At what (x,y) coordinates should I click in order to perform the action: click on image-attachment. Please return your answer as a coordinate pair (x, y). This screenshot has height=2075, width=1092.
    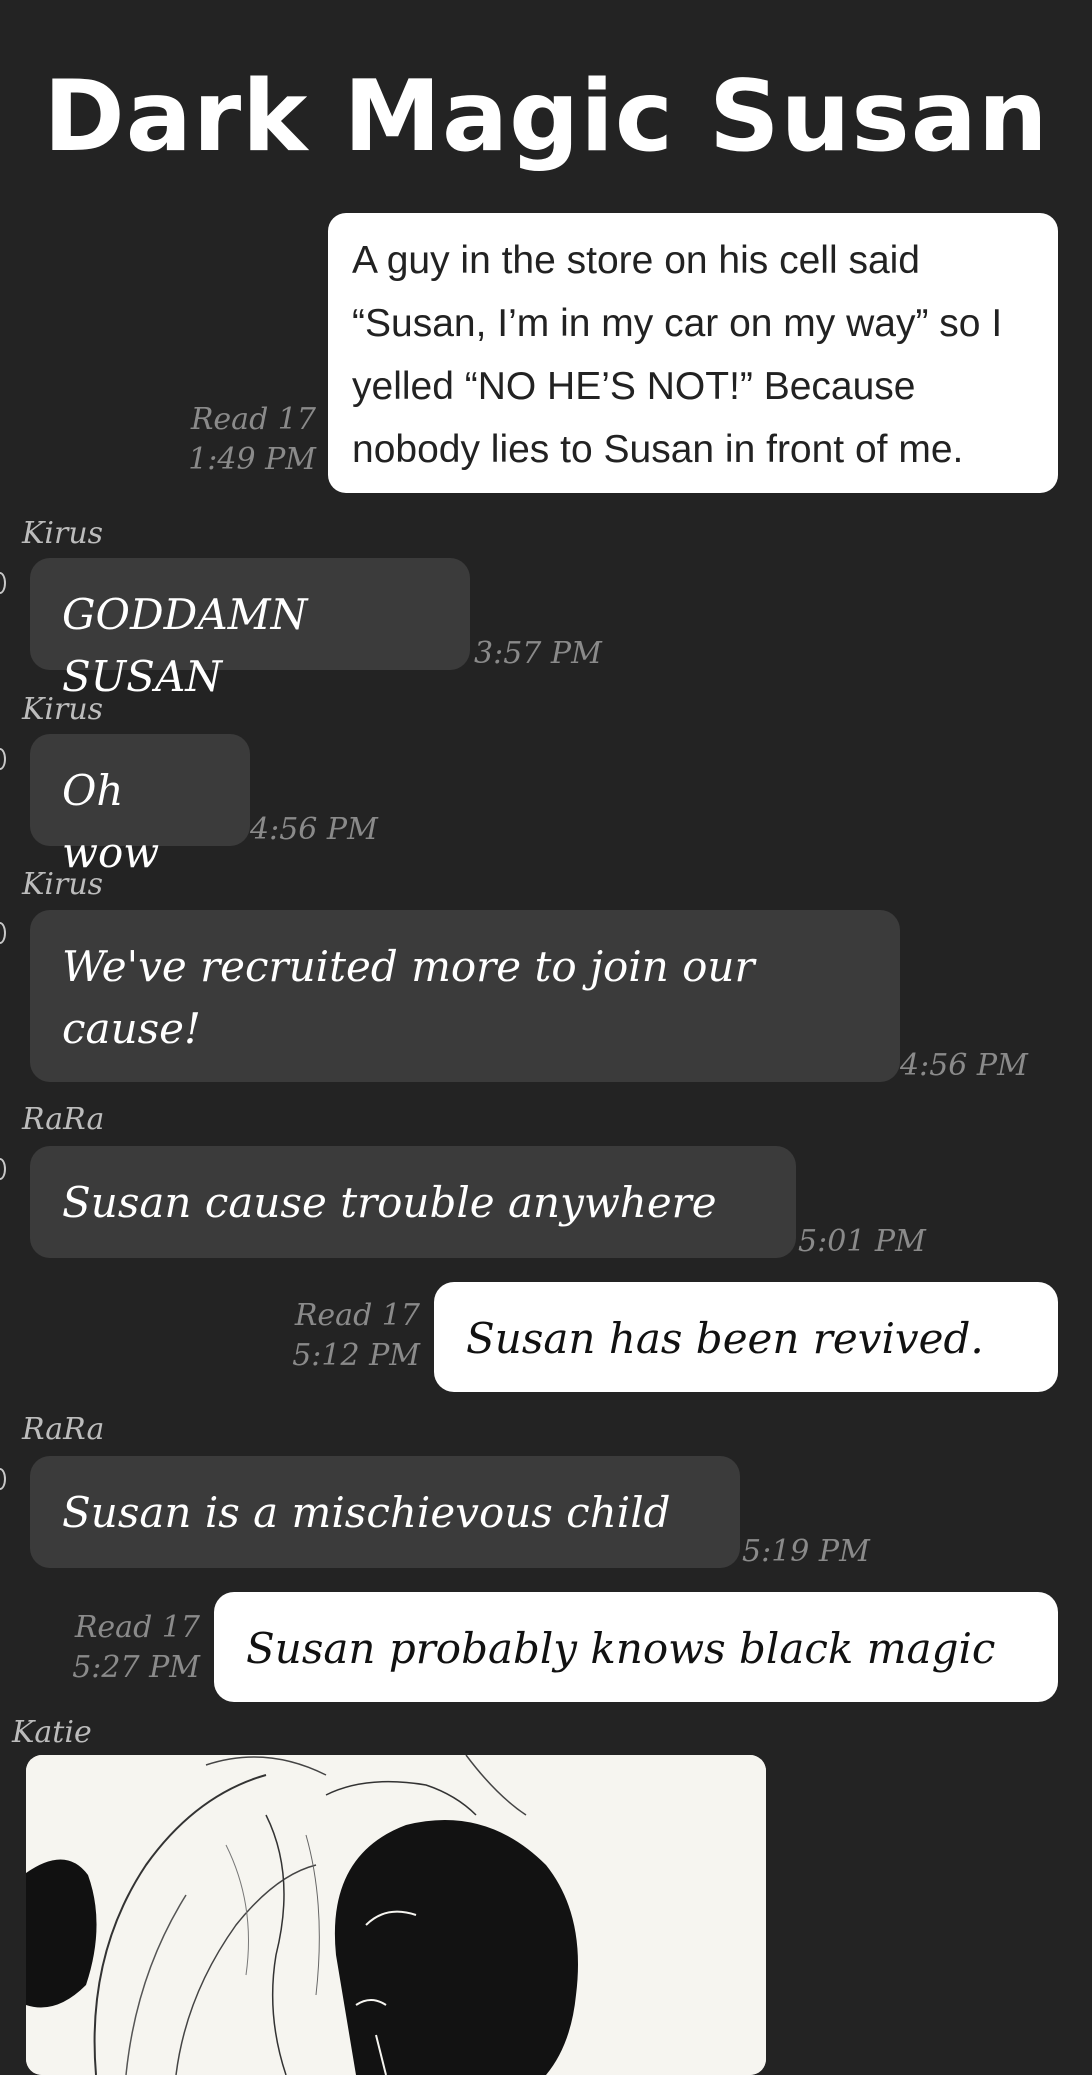
    Looking at the image, I should click on (396, 1915).